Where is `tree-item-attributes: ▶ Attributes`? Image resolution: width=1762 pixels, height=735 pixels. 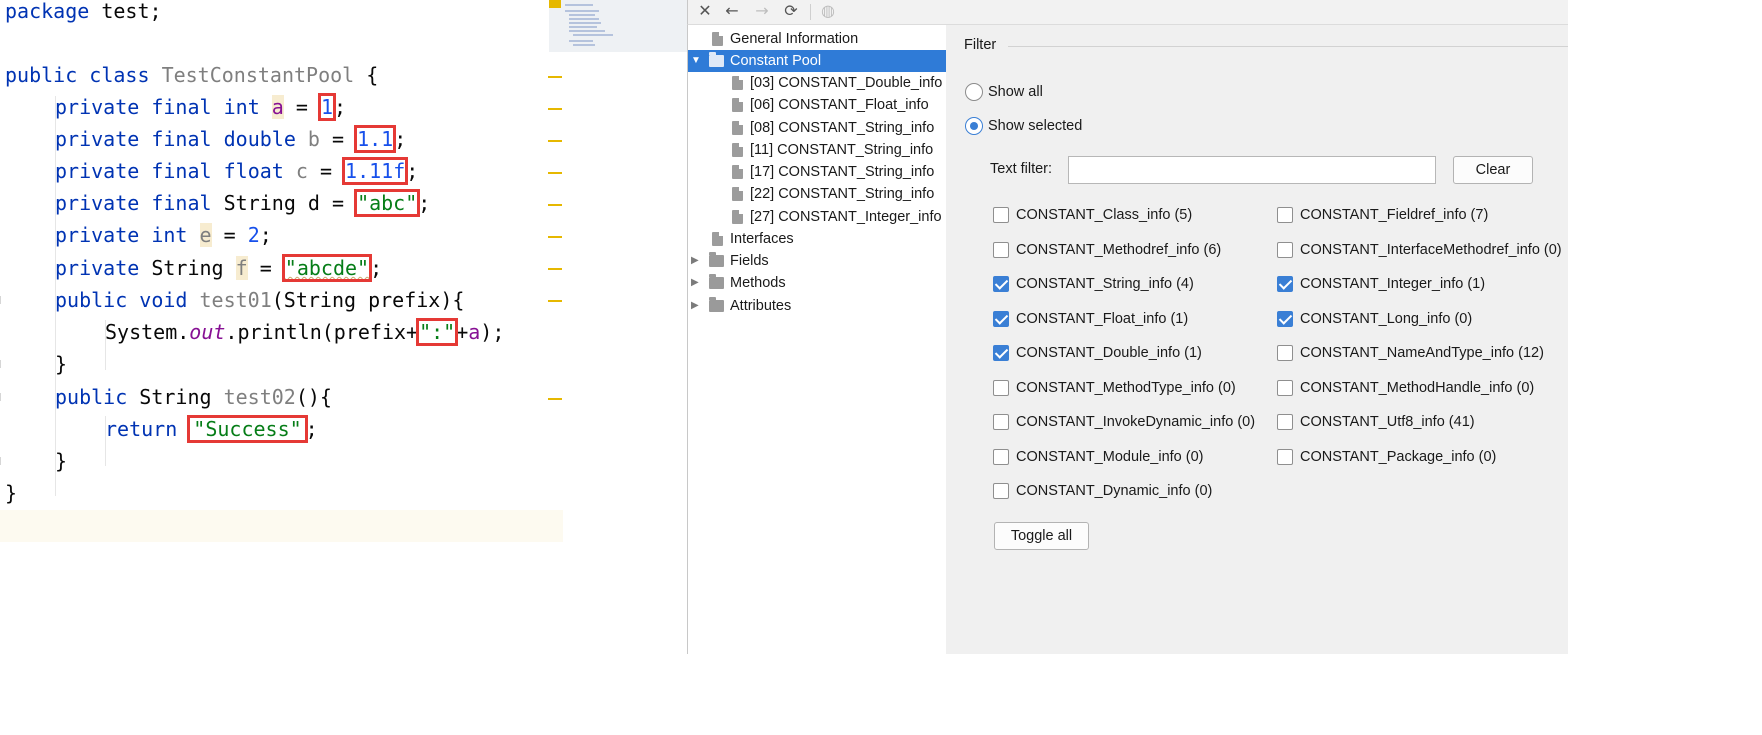 tree-item-attributes: ▶ Attributes is located at coordinates (817, 306).